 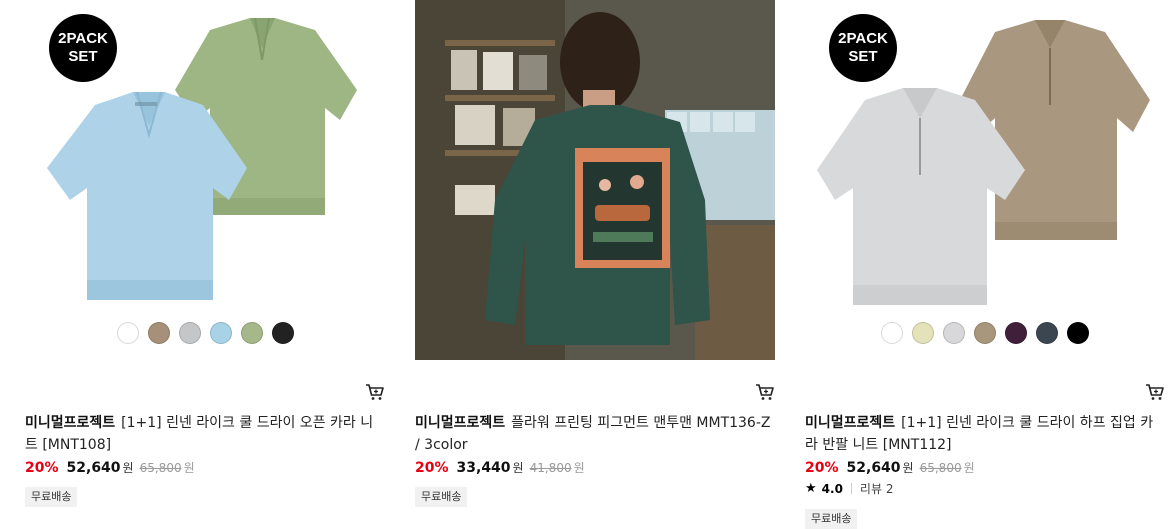 I want to click on star-icon: ★, so click(x=811, y=488).